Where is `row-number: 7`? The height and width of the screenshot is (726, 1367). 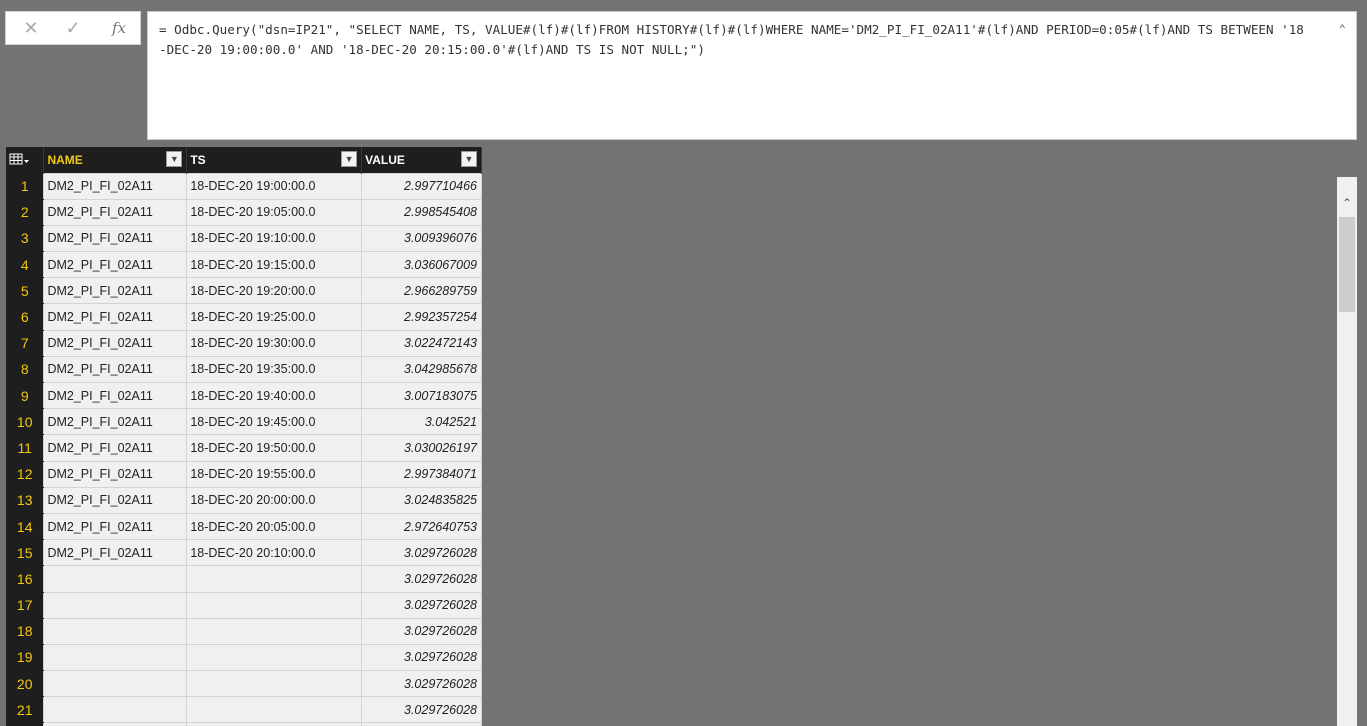 row-number: 7 is located at coordinates (25, 343).